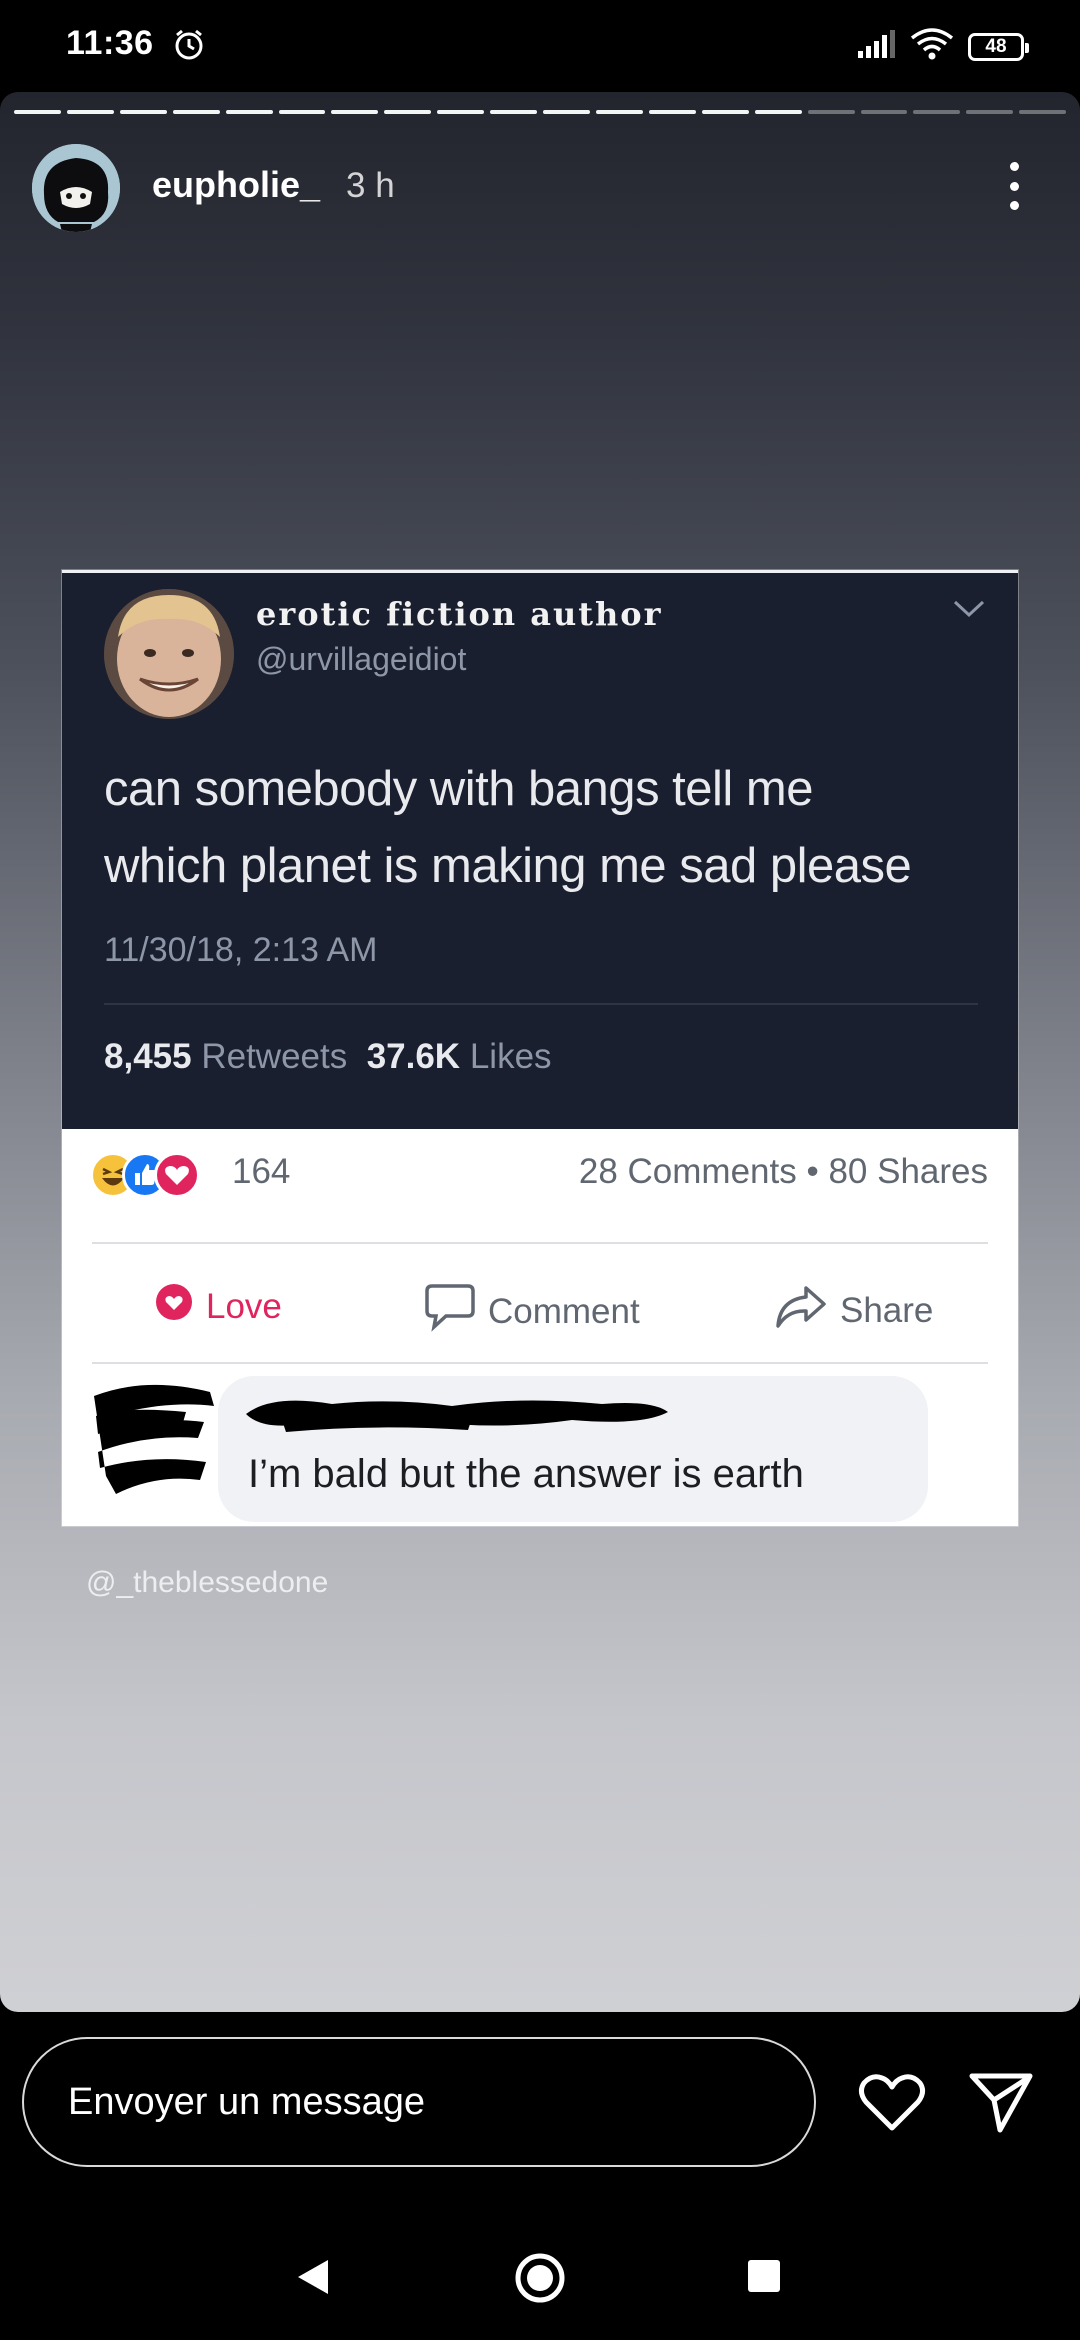 The height and width of the screenshot is (2340, 1080). I want to click on signal-icon, so click(876, 46).